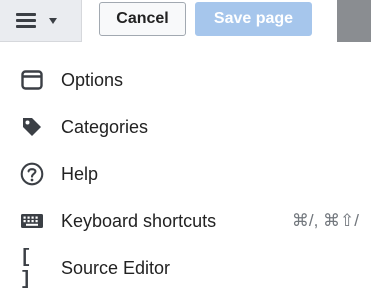 This screenshot has height=299, width=371. I want to click on menu-item-label: Keyboard shortcuts, so click(139, 221).